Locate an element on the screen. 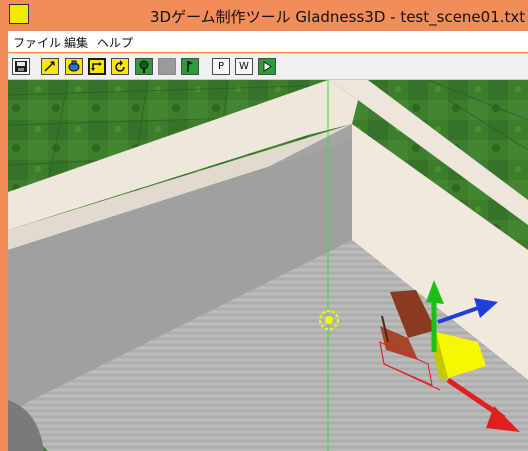  p-button: P is located at coordinates (221, 66).